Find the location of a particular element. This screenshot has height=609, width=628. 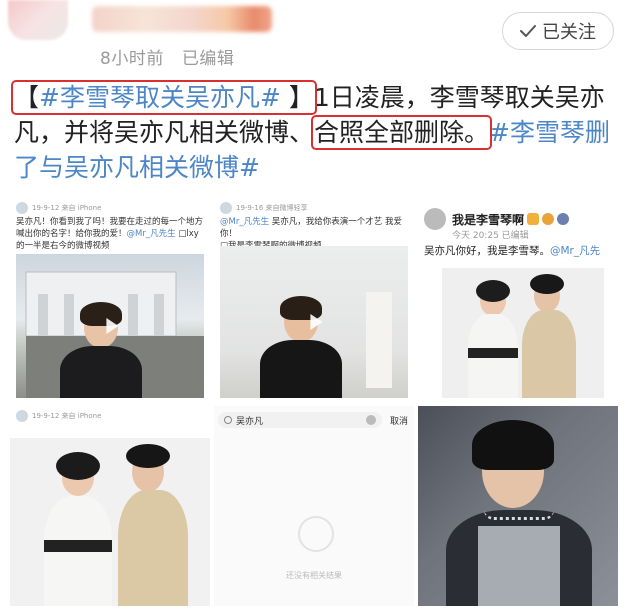

highlighted-topic: 【#李雪琴取关吴亦凡# 】 is located at coordinates (164, 97).